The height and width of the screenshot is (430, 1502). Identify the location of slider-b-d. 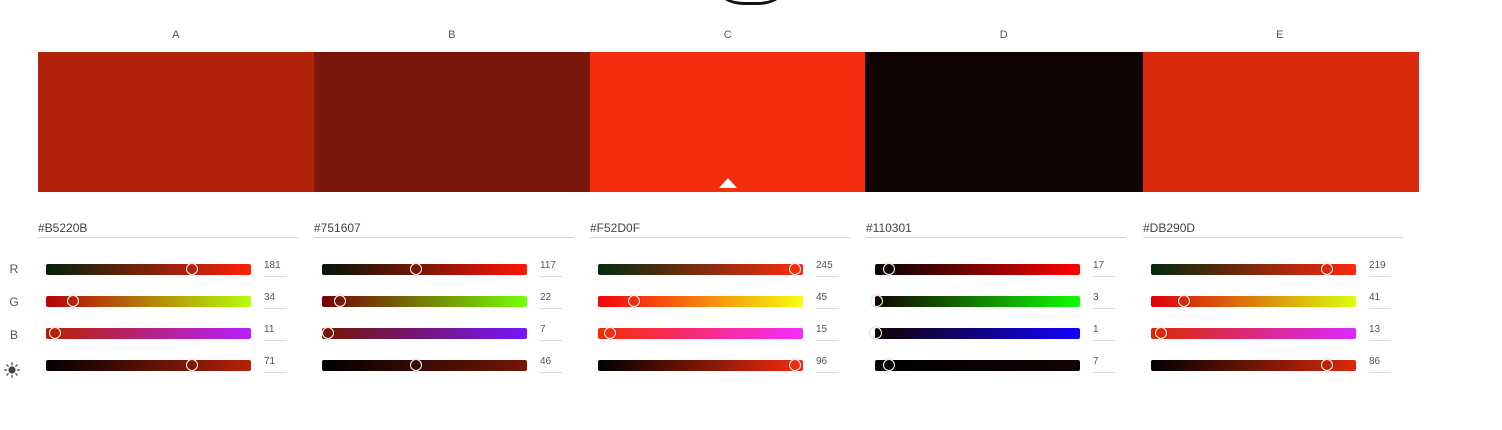
(974, 333).